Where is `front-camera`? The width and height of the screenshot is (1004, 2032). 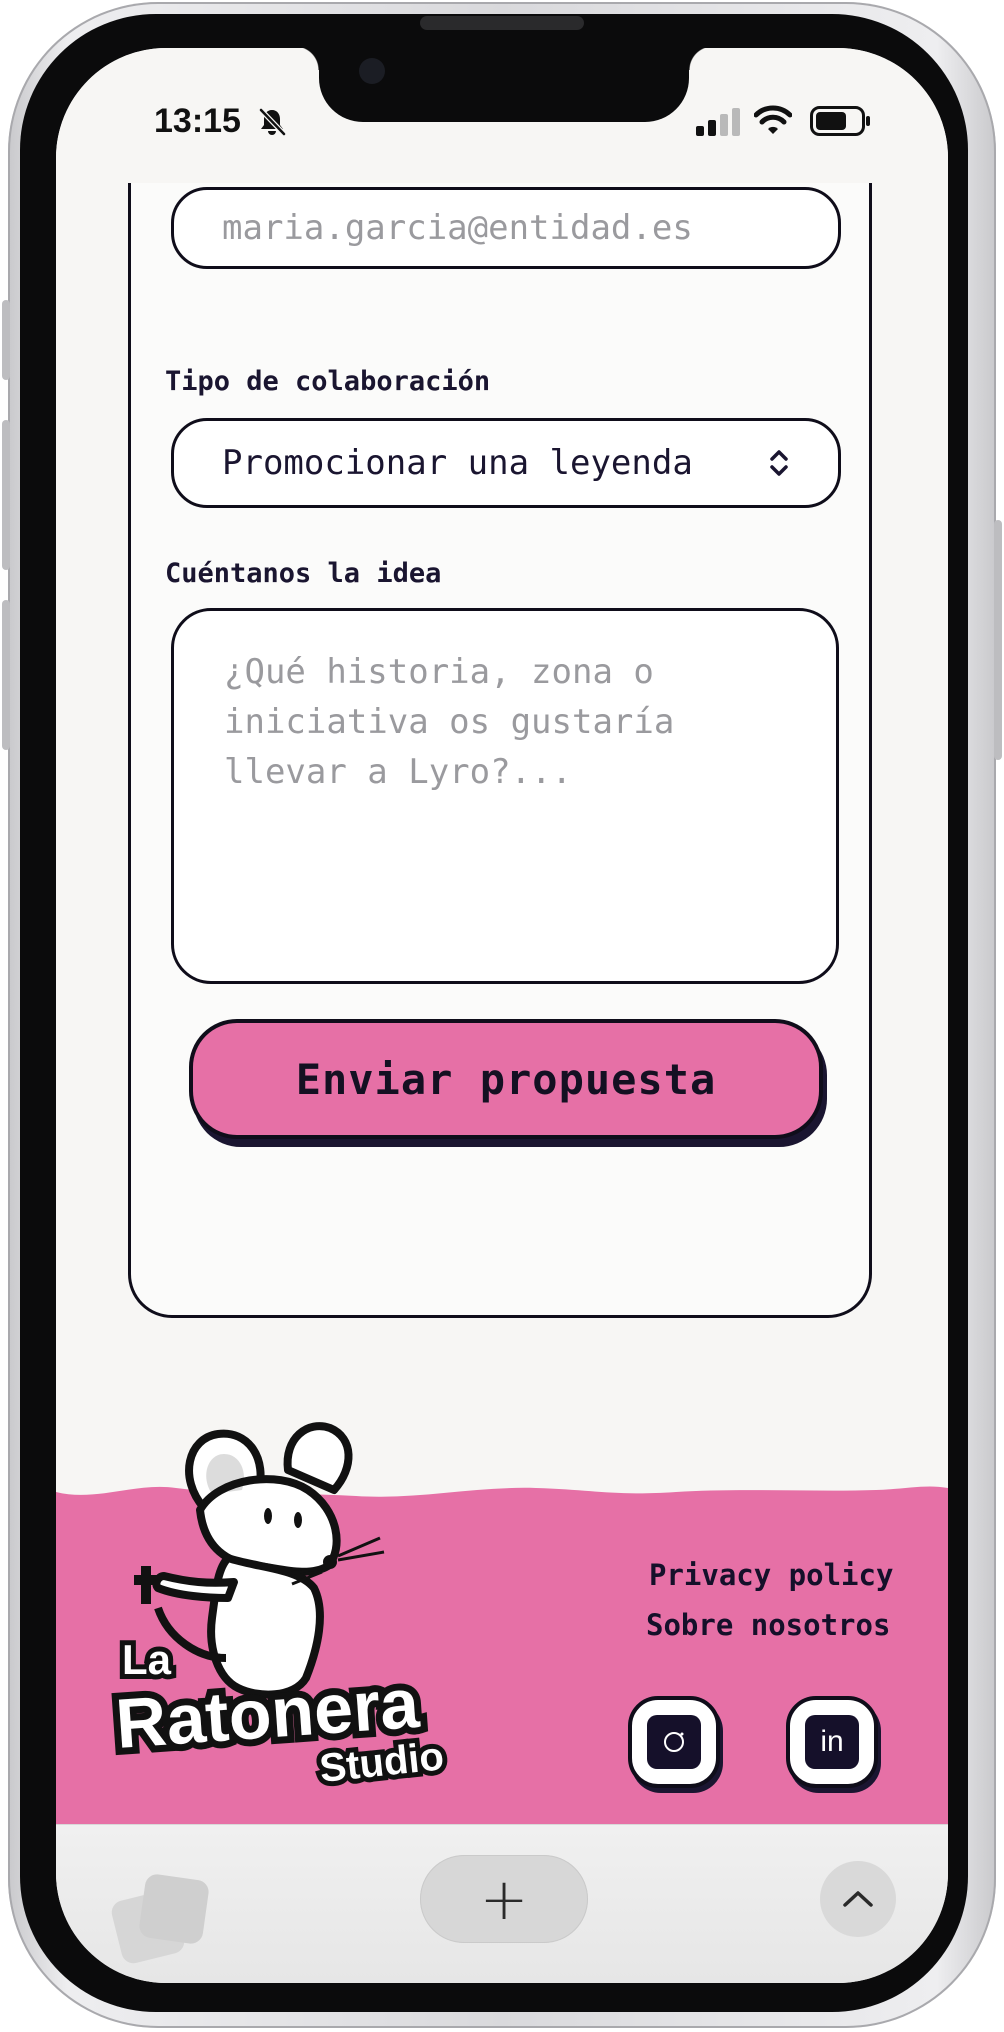
front-camera is located at coordinates (372, 71).